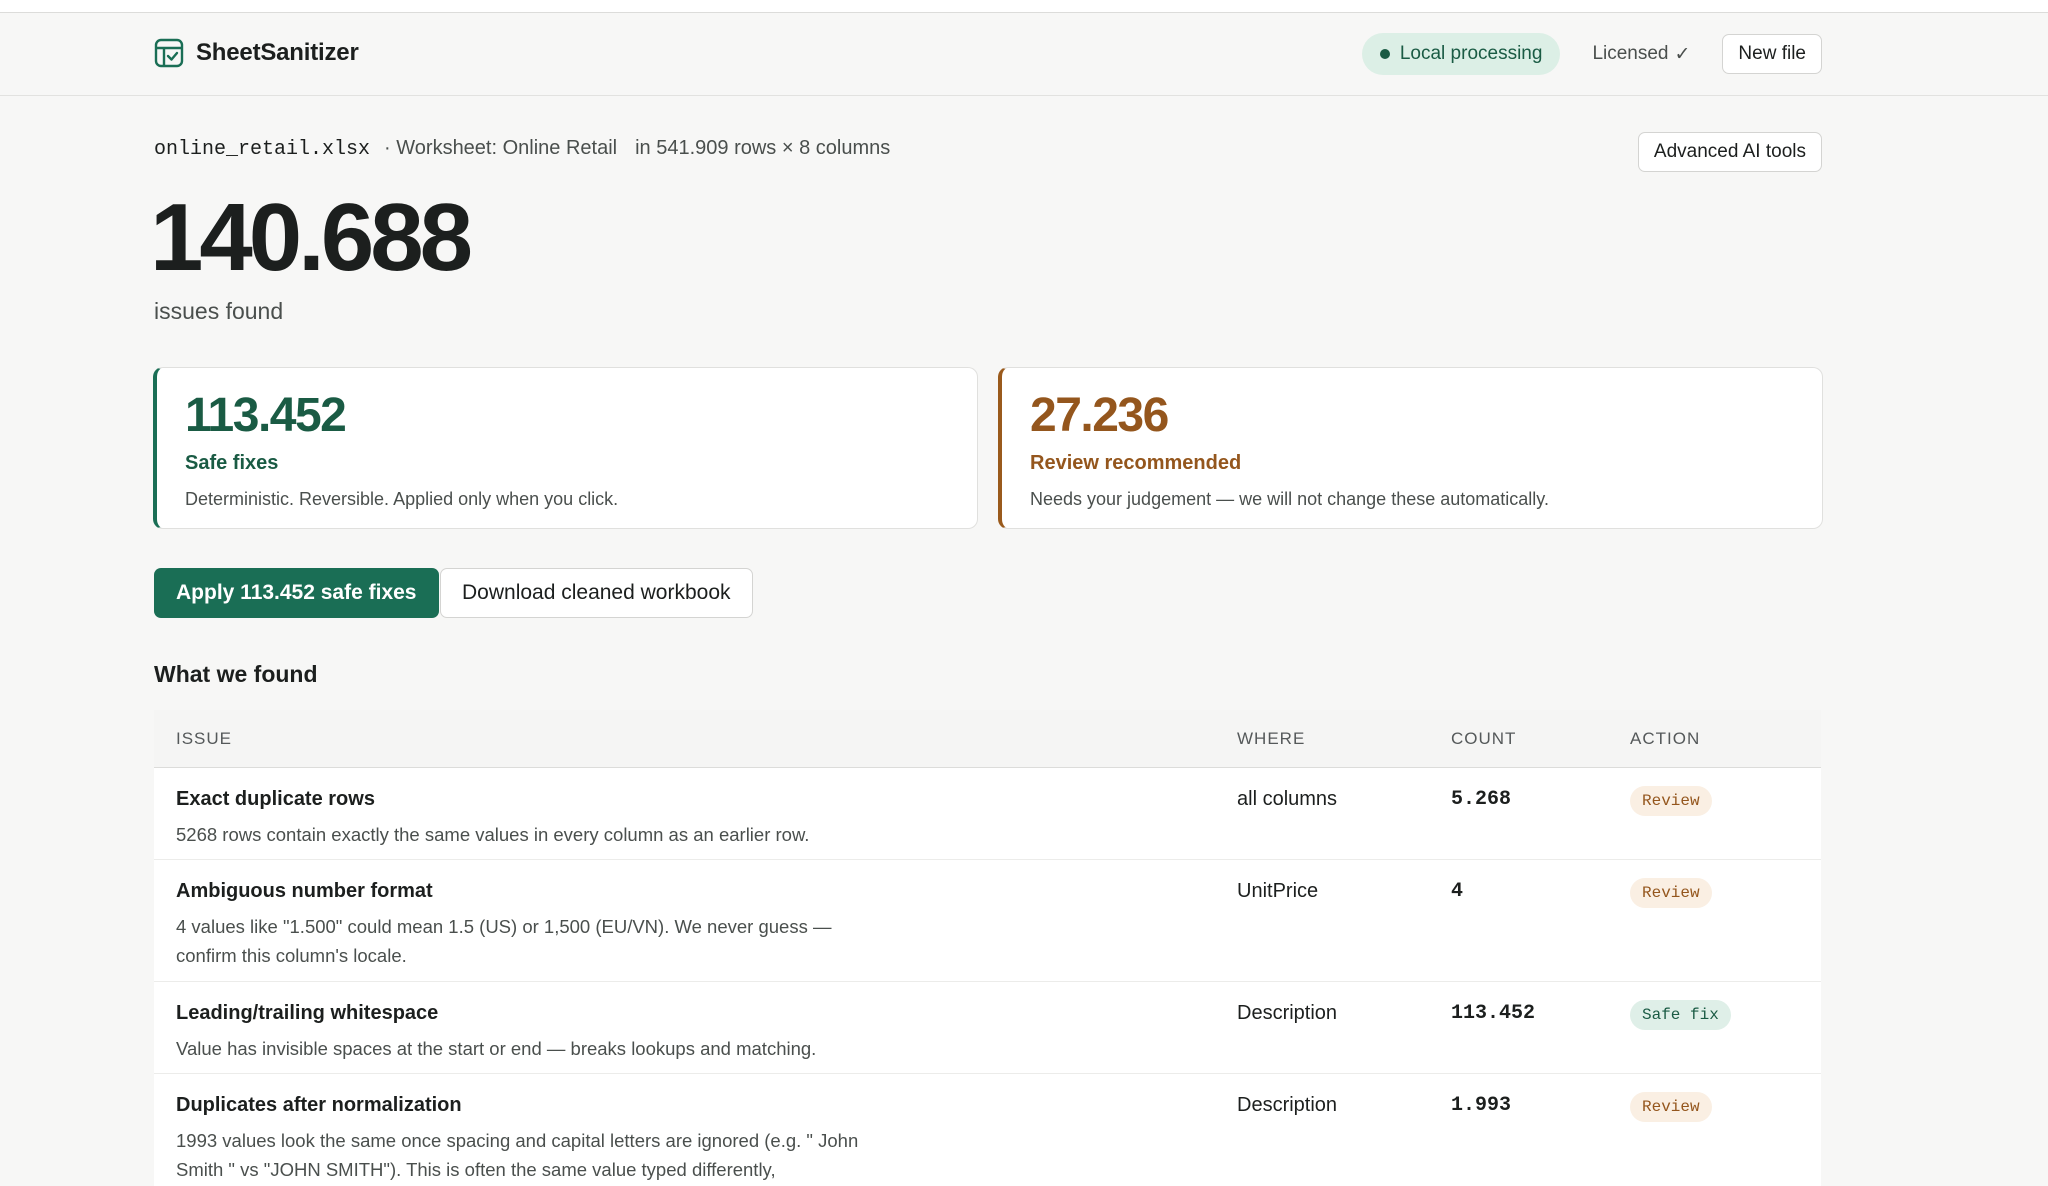 The height and width of the screenshot is (1186, 2048). What do you see at coordinates (1278, 891) in the screenshot?
I see `issue-where: UnitPrice` at bounding box center [1278, 891].